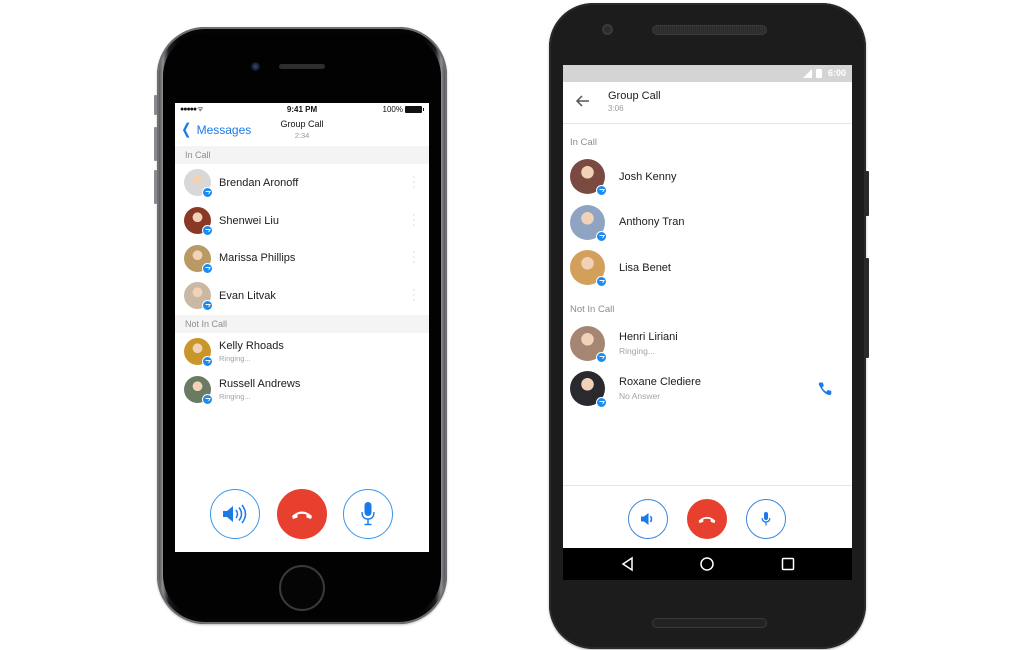 This screenshot has height=650, width=1024. What do you see at coordinates (257, 258) in the screenshot?
I see `participant-name: Marissa Phillips` at bounding box center [257, 258].